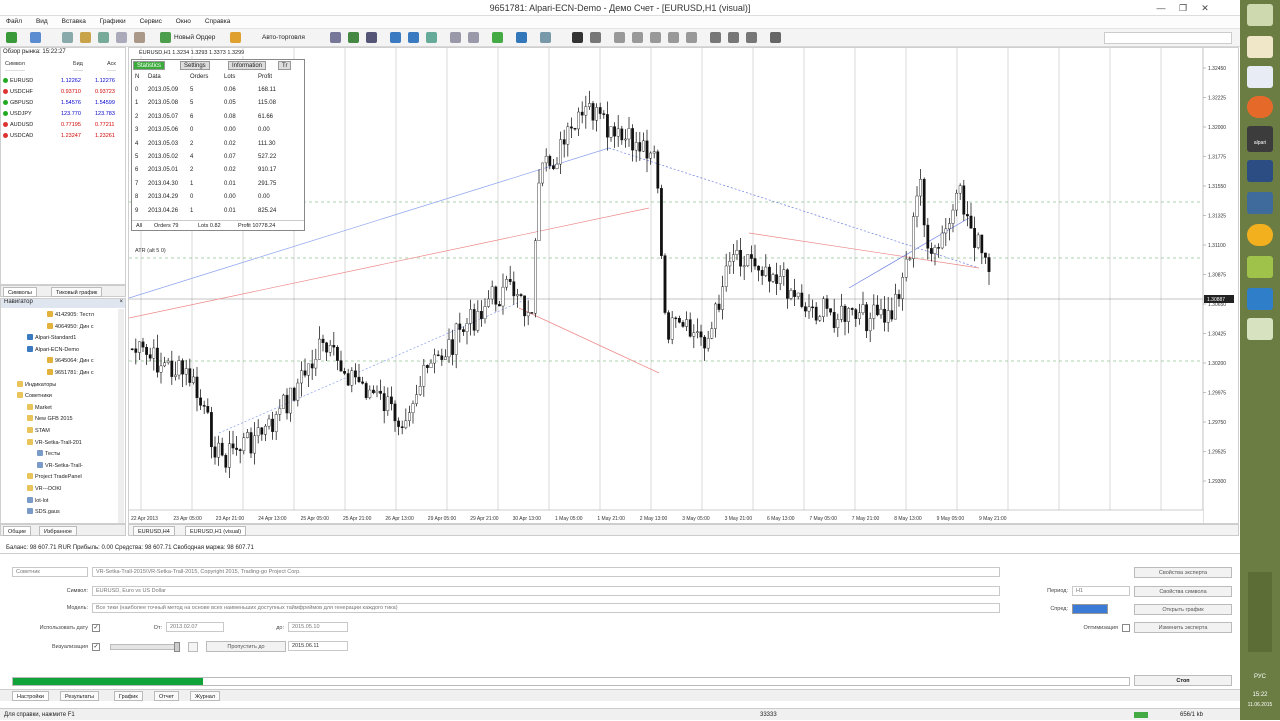  What do you see at coordinates (70, 314) in the screenshot?
I see `navigator-item: 4142905: Тестл` at bounding box center [70, 314].